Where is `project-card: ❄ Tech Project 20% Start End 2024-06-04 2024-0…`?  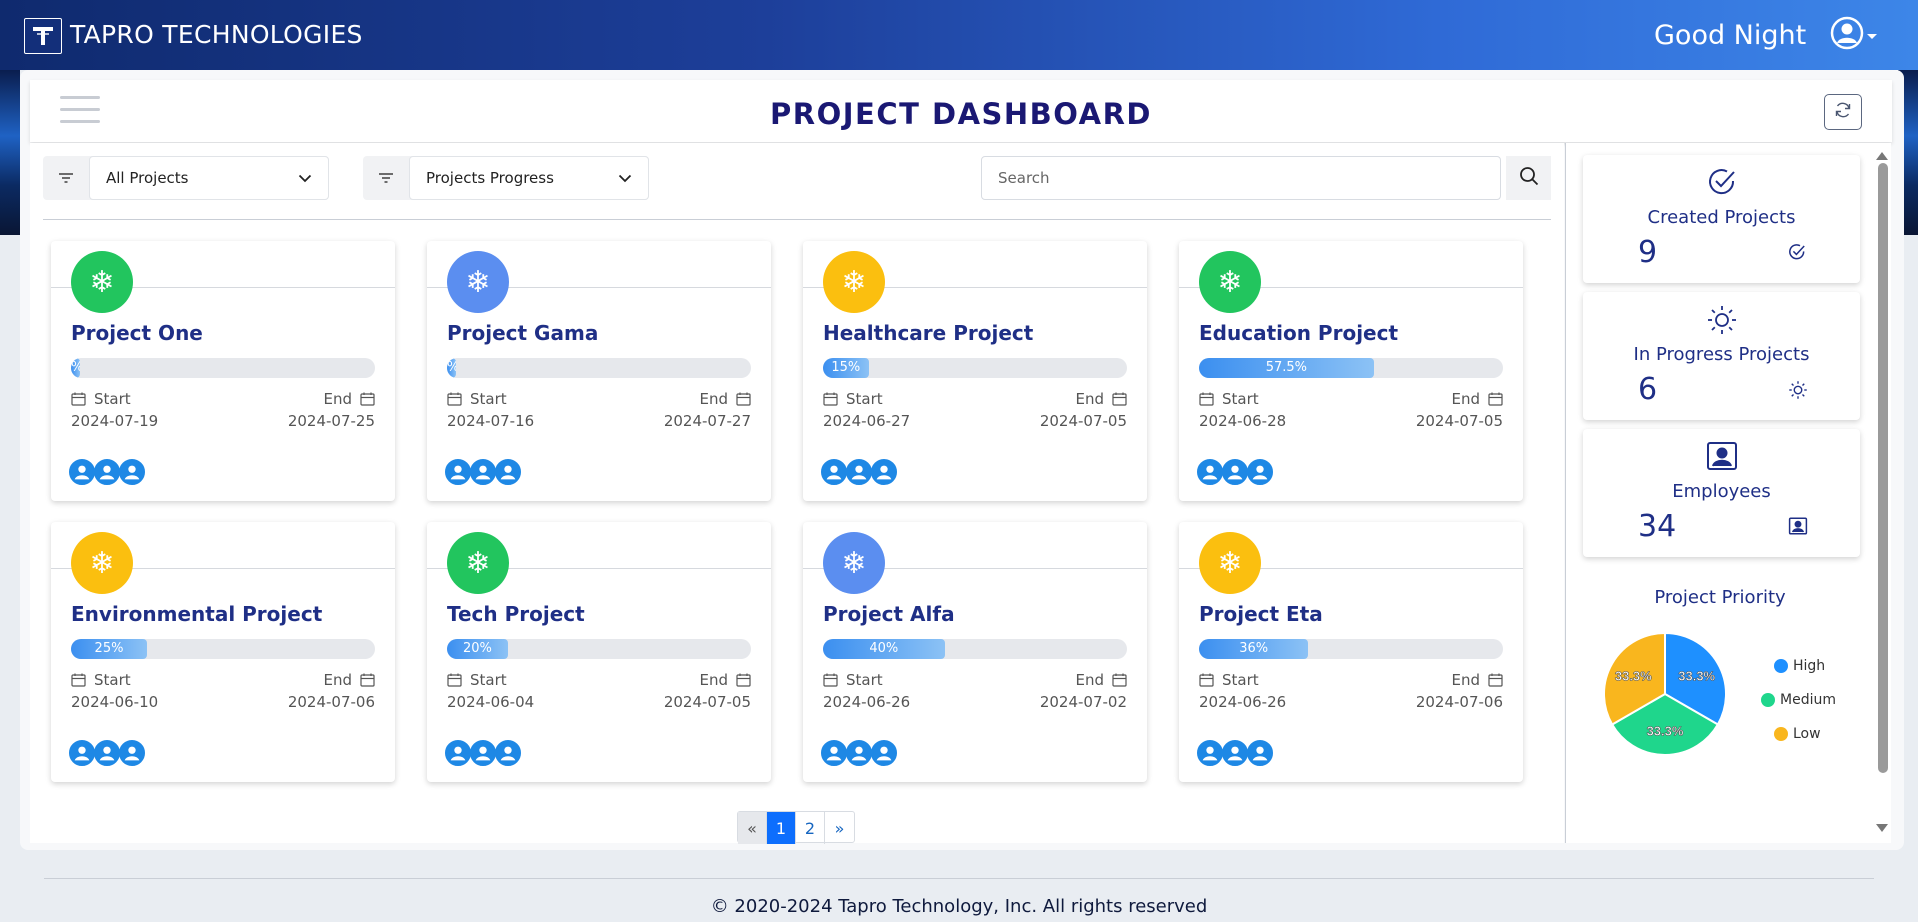
project-card: ❄ Tech Project 20% Start End 2024-06-04 2024-0… is located at coordinates (599, 652).